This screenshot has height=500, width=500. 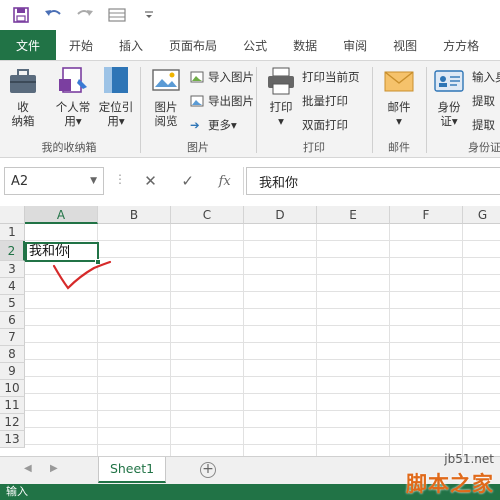 I want to click on storage-box-button: 收 纳箱, so click(x=23, y=96).